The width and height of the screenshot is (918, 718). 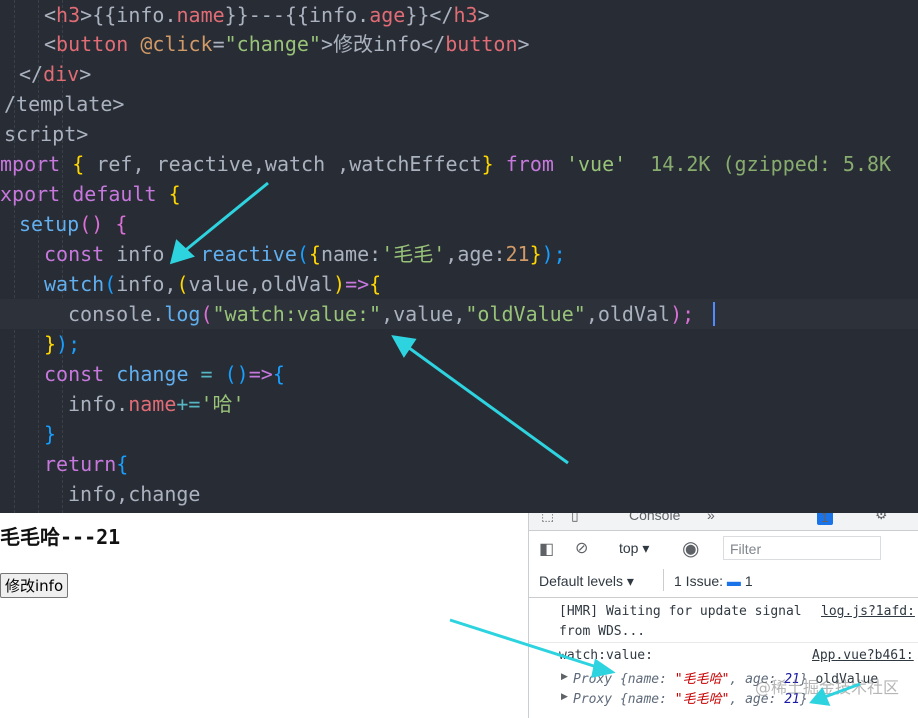 What do you see at coordinates (423, 314) in the screenshot?
I see `code-token: ,value,` at bounding box center [423, 314].